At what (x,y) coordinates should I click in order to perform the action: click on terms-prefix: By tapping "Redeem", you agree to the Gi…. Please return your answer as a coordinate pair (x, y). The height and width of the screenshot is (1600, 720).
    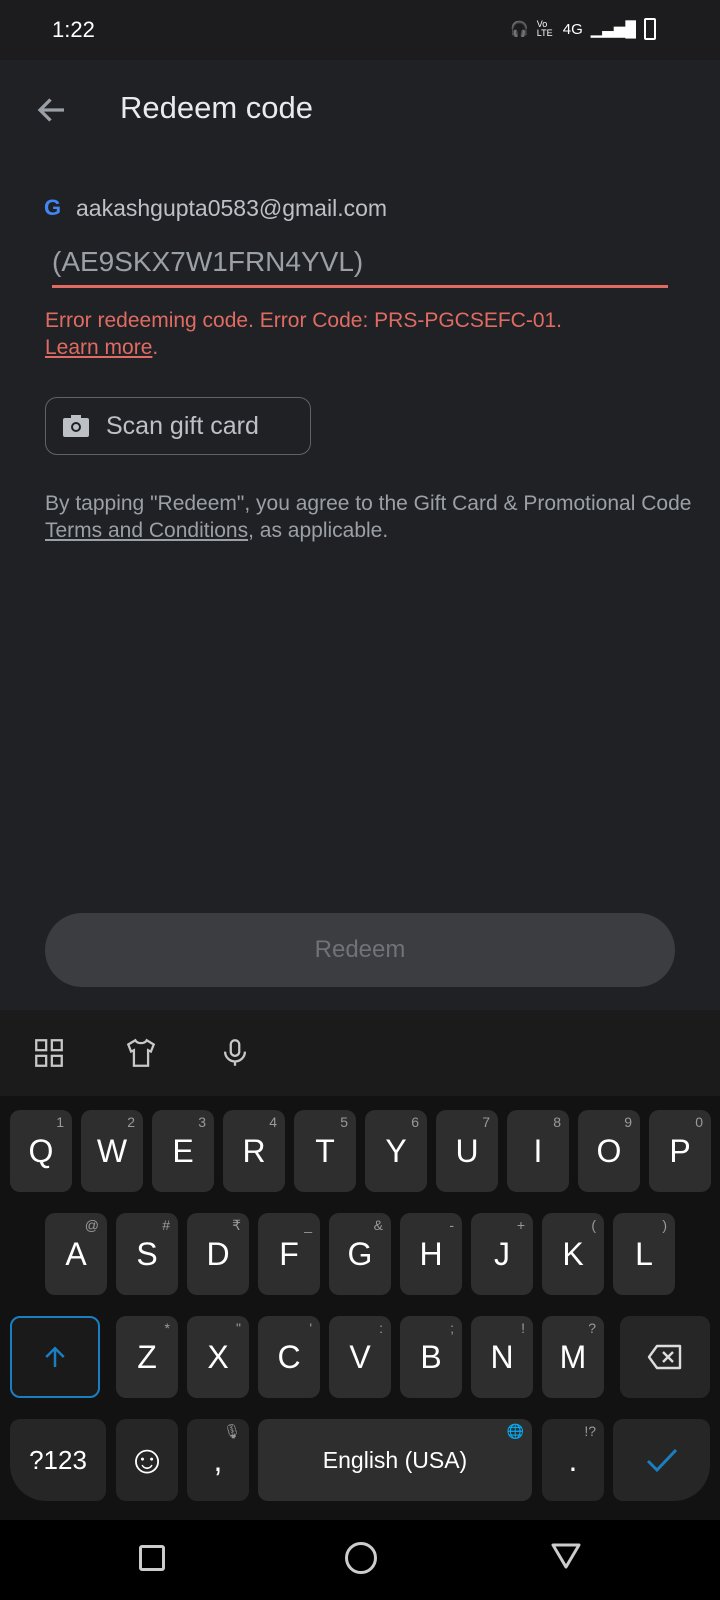
    Looking at the image, I should click on (368, 503).